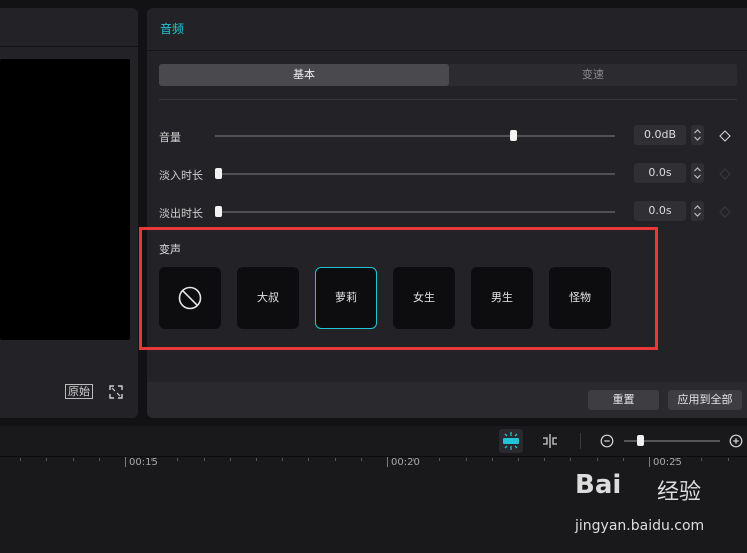  What do you see at coordinates (598, 485) in the screenshot?
I see `watermark-logo: Bai` at bounding box center [598, 485].